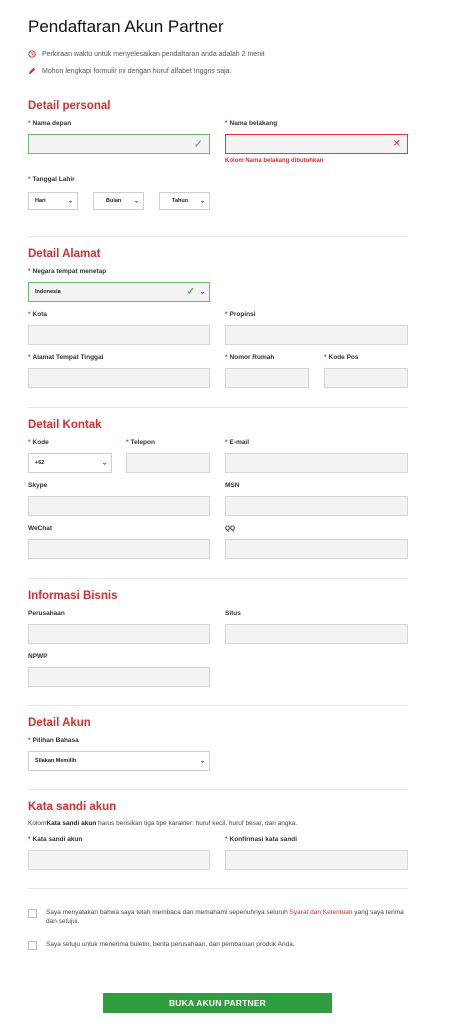 The width and height of the screenshot is (467, 1024). Describe the element at coordinates (321, 912) in the screenshot. I see `terms-link: Syarat dan Ketentuan` at that location.